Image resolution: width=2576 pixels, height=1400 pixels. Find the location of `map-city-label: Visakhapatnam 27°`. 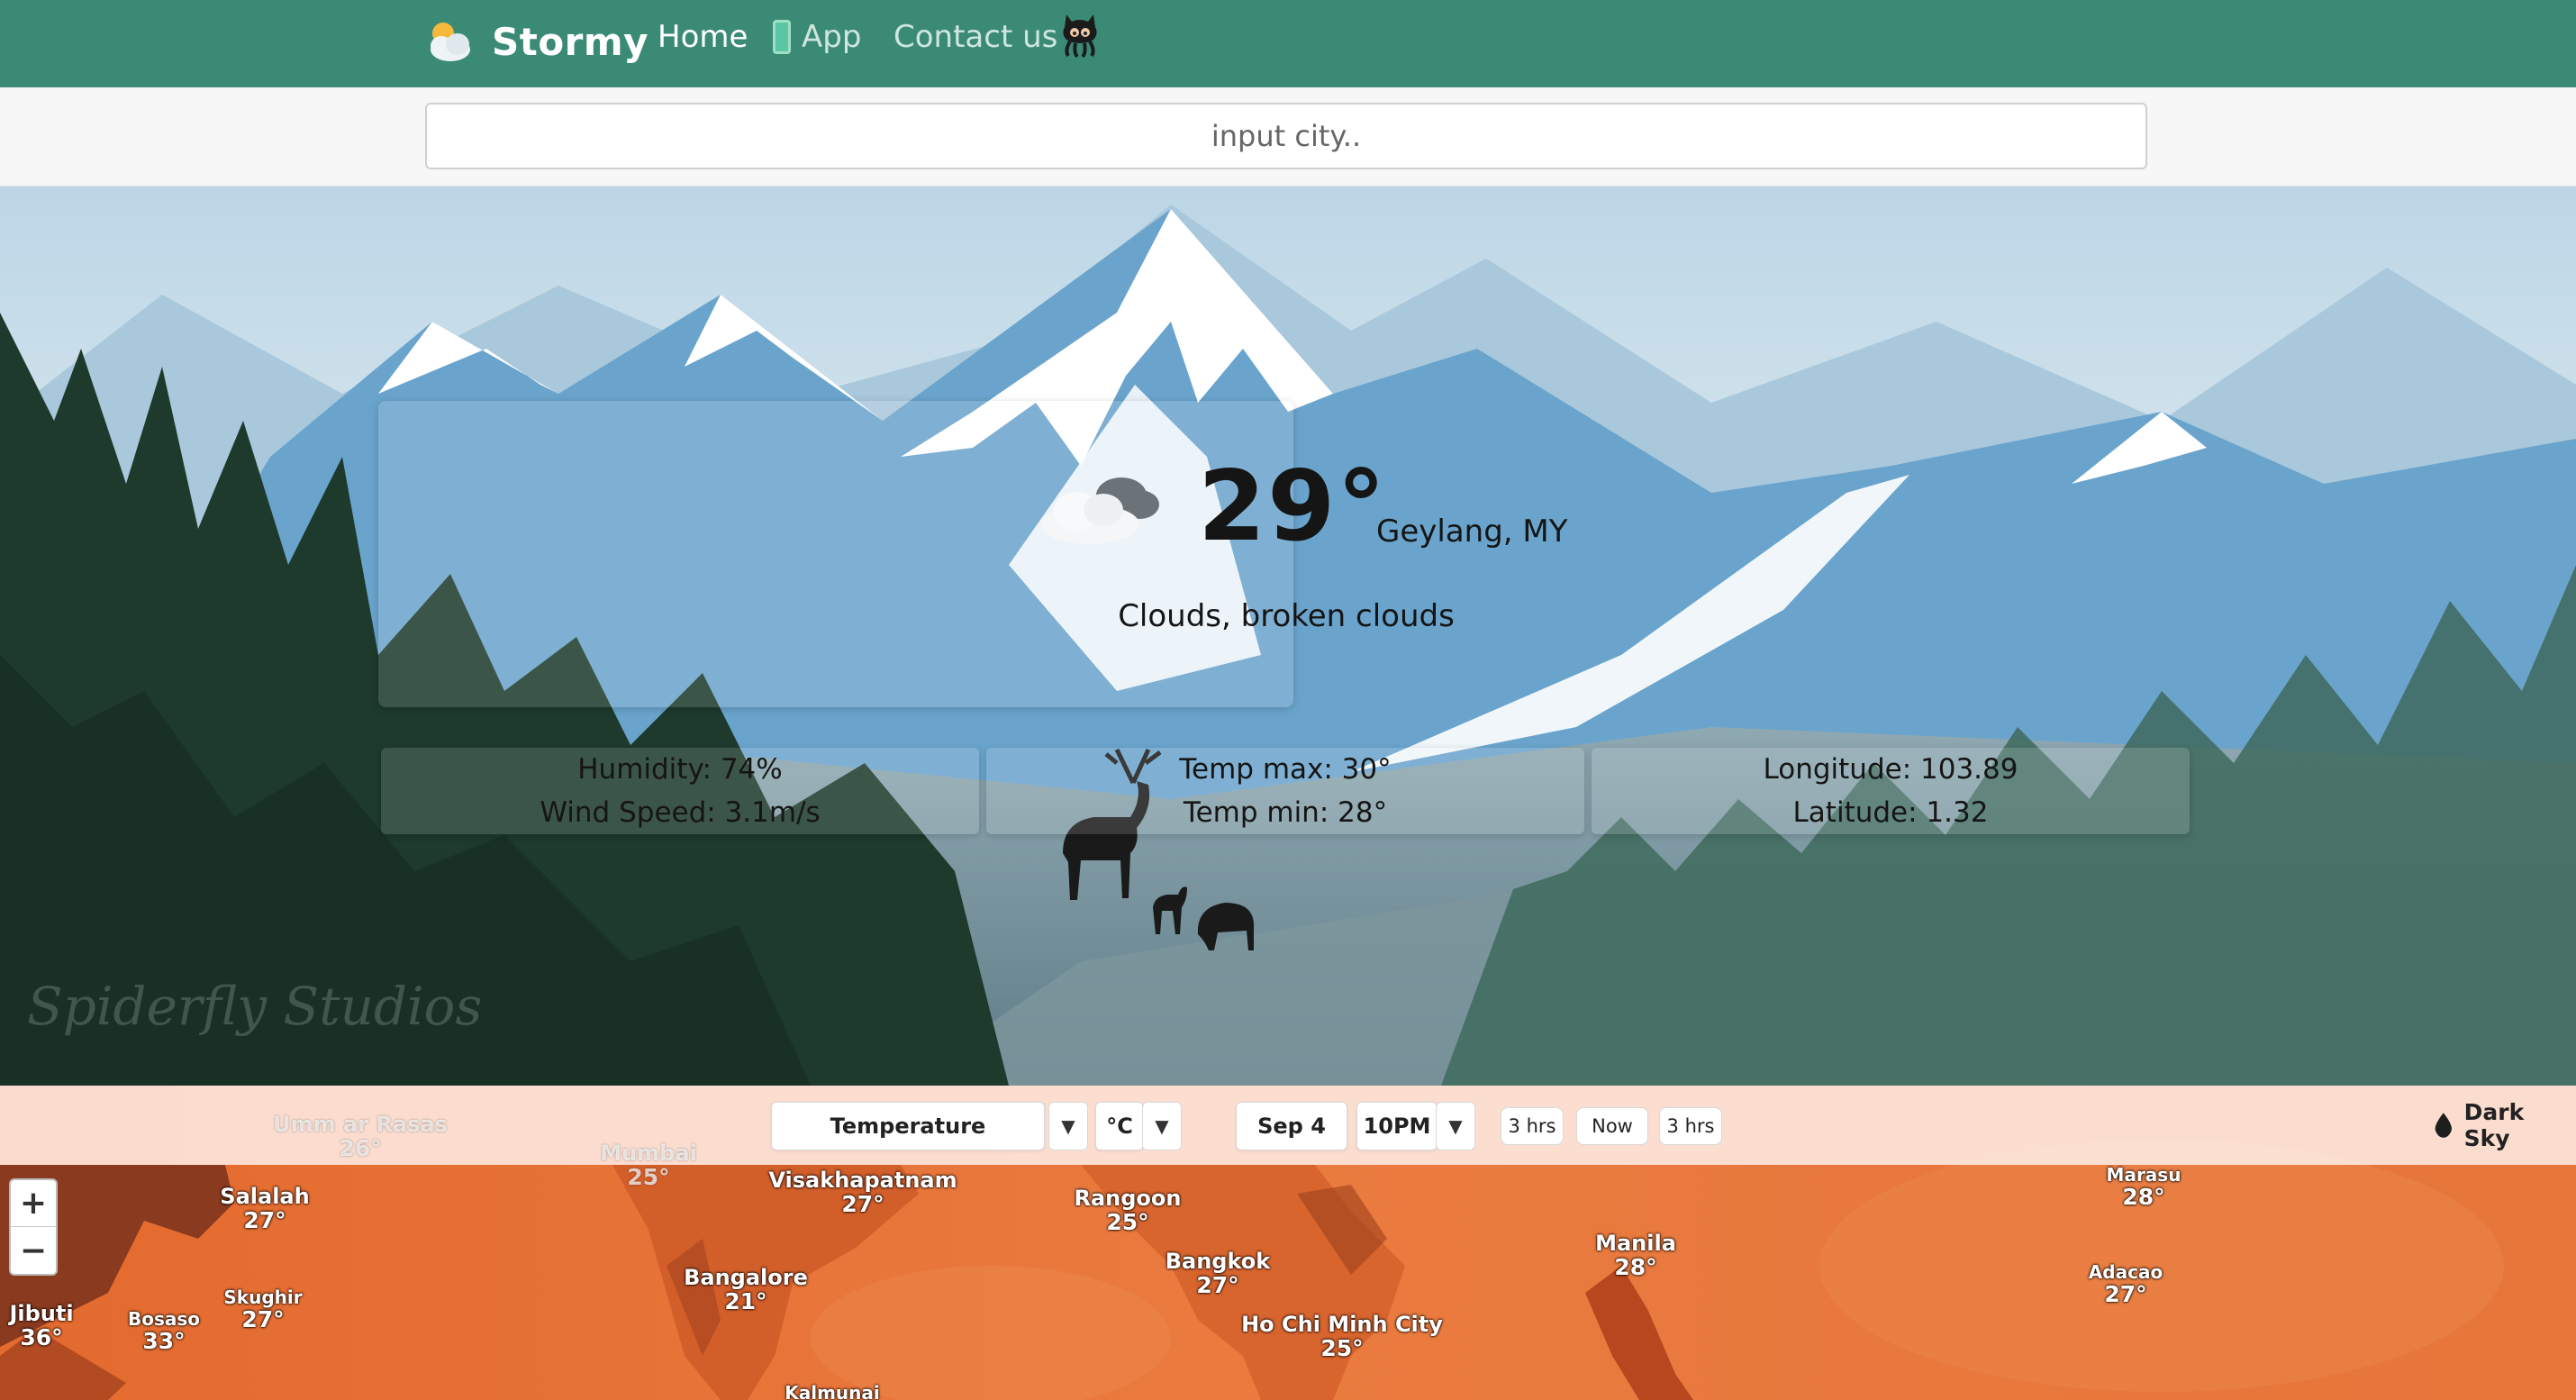

map-city-label: Visakhapatnam 27° is located at coordinates (863, 1193).